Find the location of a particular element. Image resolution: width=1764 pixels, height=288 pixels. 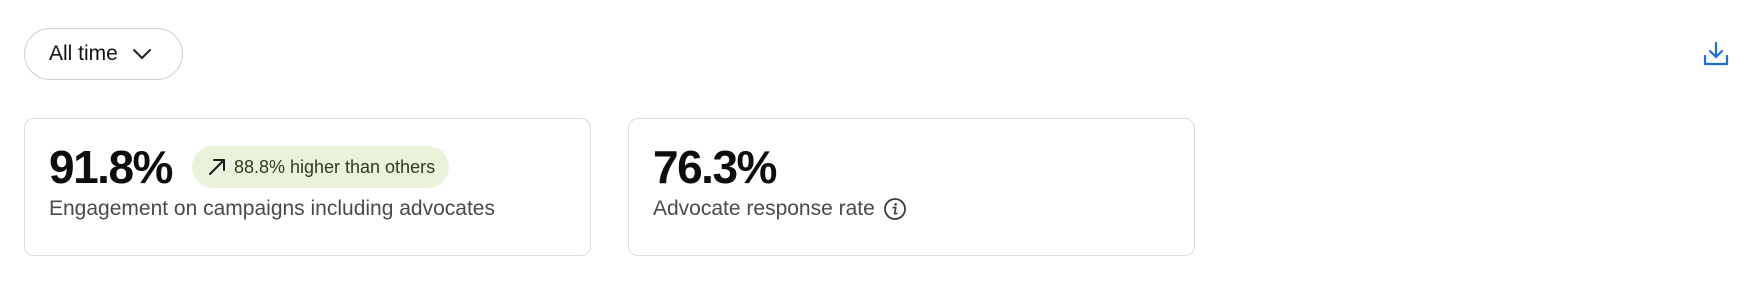

info-icon is located at coordinates (895, 209).